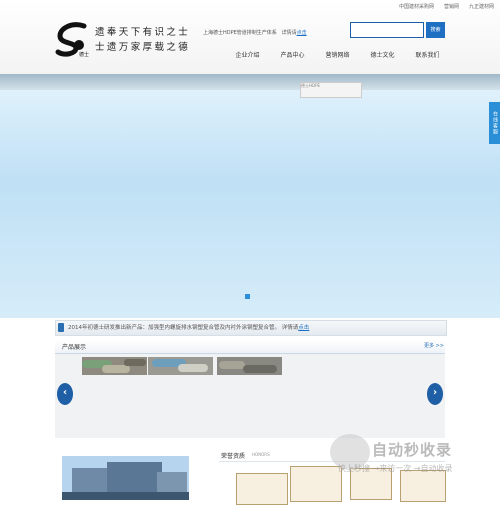 The image size is (500, 505). I want to click on nav-item-culture: 德士文化, so click(382, 54).